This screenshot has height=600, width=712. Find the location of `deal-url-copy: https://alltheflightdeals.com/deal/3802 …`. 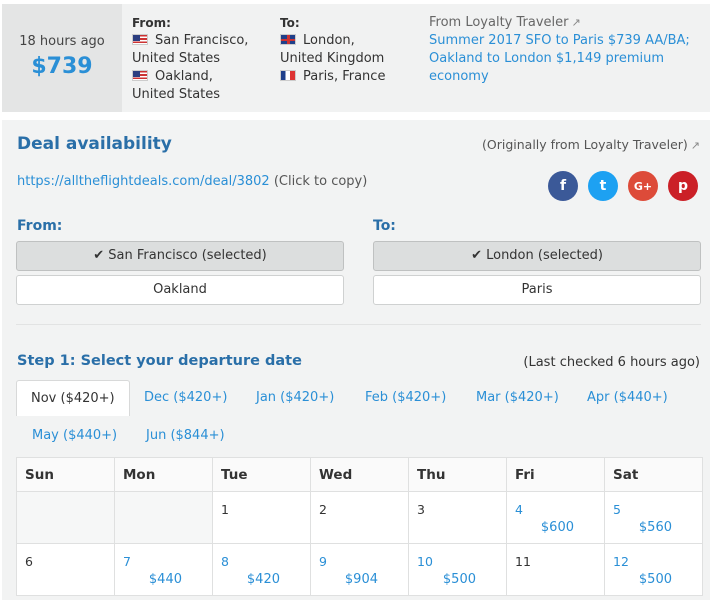

deal-url-copy: https://alltheflightdeals.com/deal/3802 … is located at coordinates (192, 181).